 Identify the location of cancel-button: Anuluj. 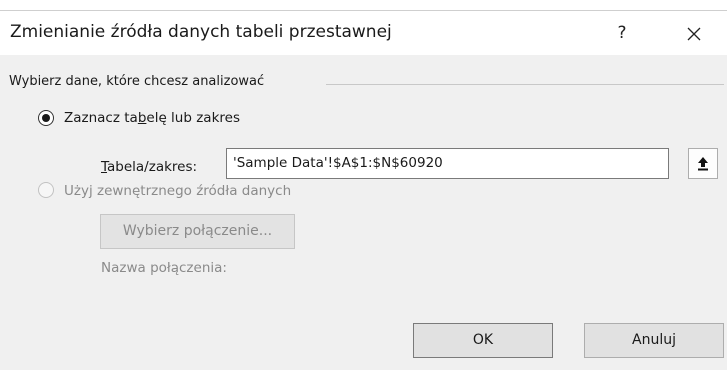
(654, 340).